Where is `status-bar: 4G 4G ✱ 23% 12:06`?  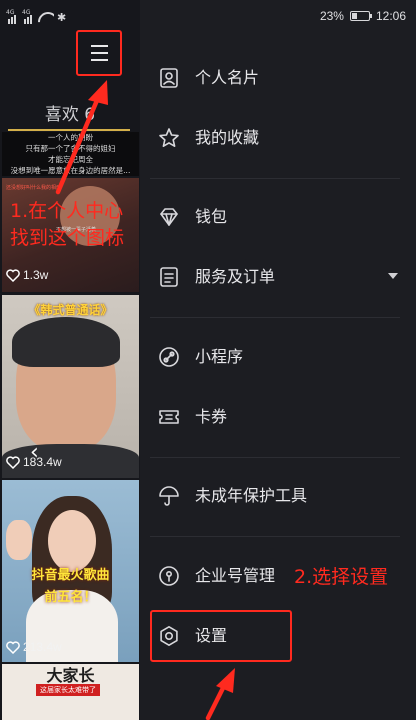
status-bar: 4G 4G ✱ 23% 12:06 is located at coordinates (208, 16).